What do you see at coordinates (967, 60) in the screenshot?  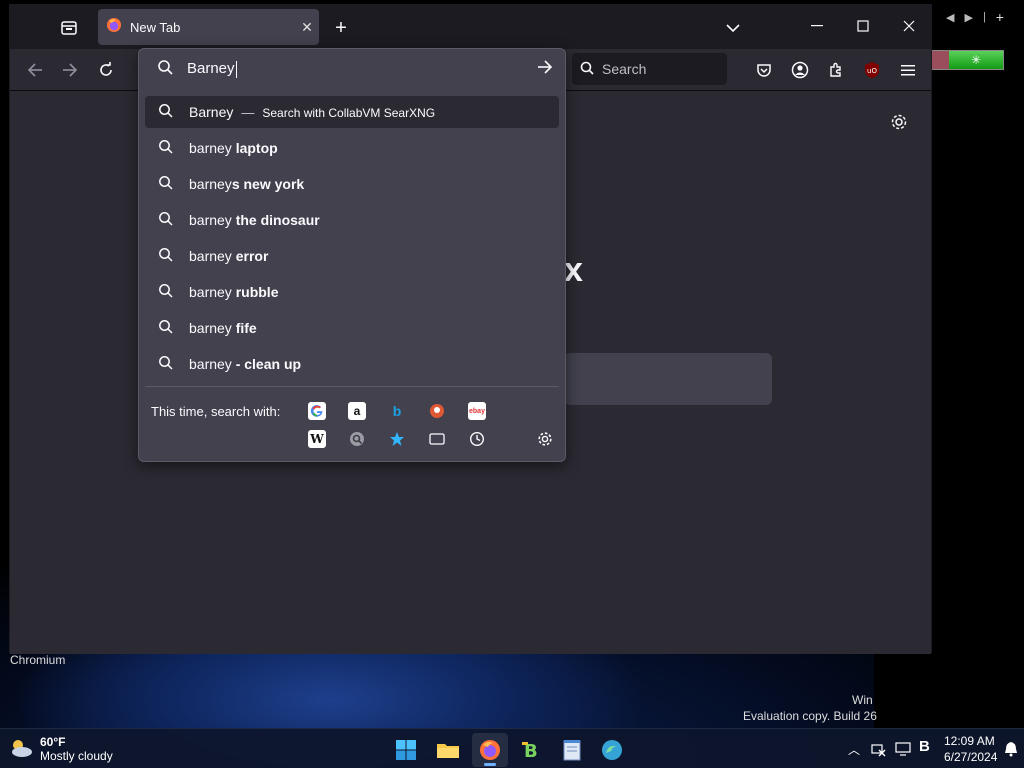 I see `vm-status-indicator: ✳` at bounding box center [967, 60].